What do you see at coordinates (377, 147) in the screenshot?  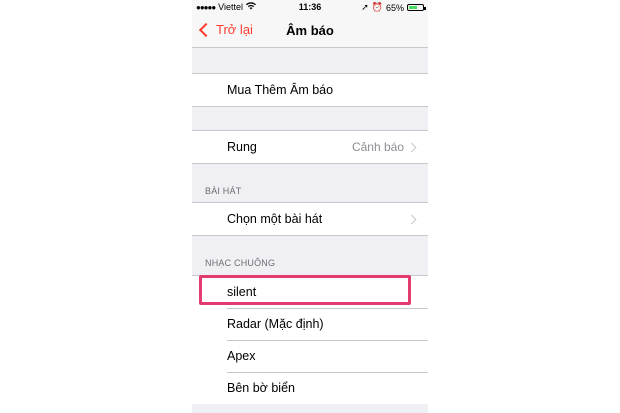 I see `vibration-value: Cảnh báo` at bounding box center [377, 147].